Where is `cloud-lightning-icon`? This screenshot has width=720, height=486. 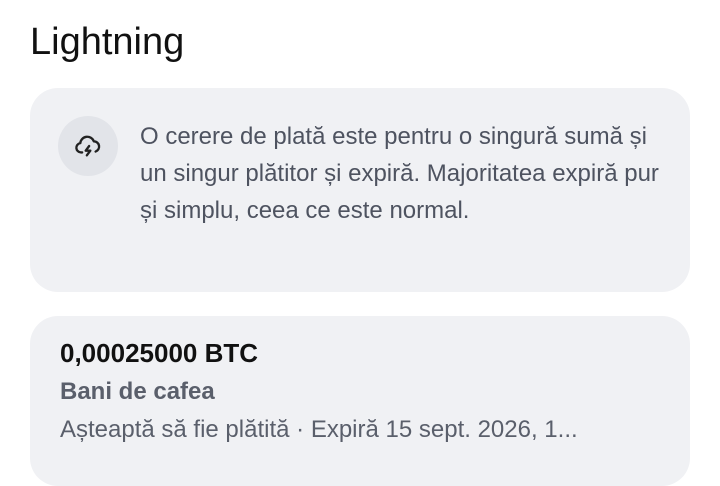 cloud-lightning-icon is located at coordinates (88, 146).